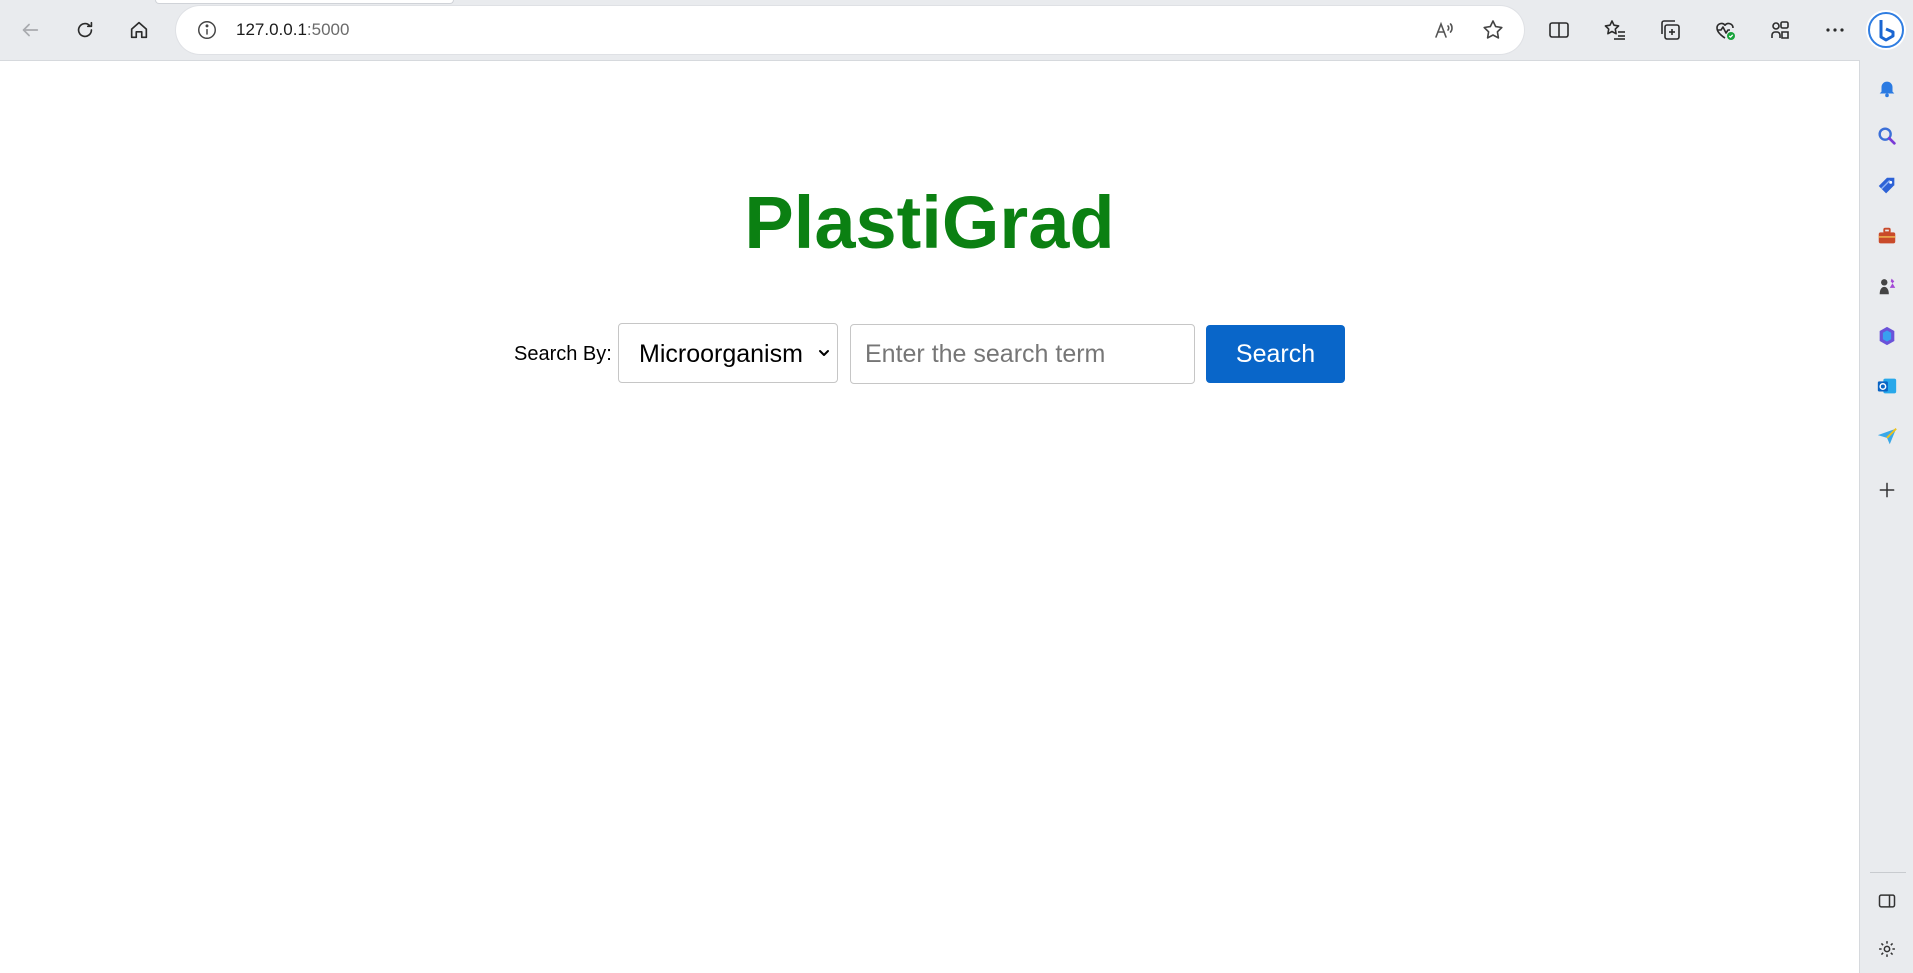 The height and width of the screenshot is (973, 1913). I want to click on games-icon, so click(1887, 286).